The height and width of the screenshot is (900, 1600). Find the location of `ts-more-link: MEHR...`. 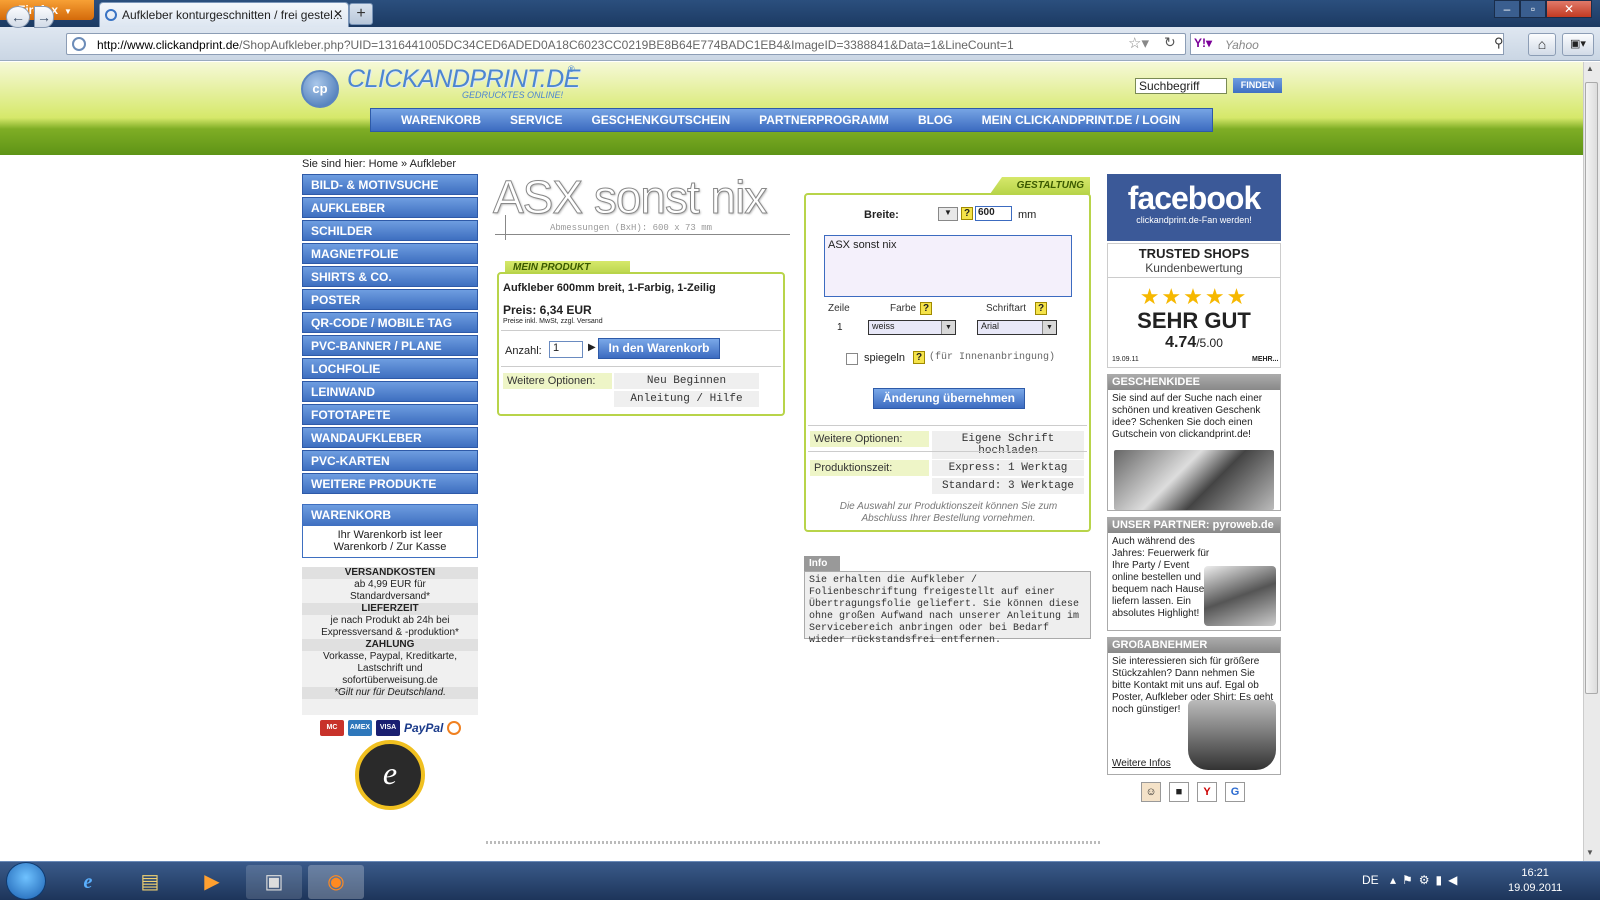

ts-more-link: MEHR... is located at coordinates (1265, 359).